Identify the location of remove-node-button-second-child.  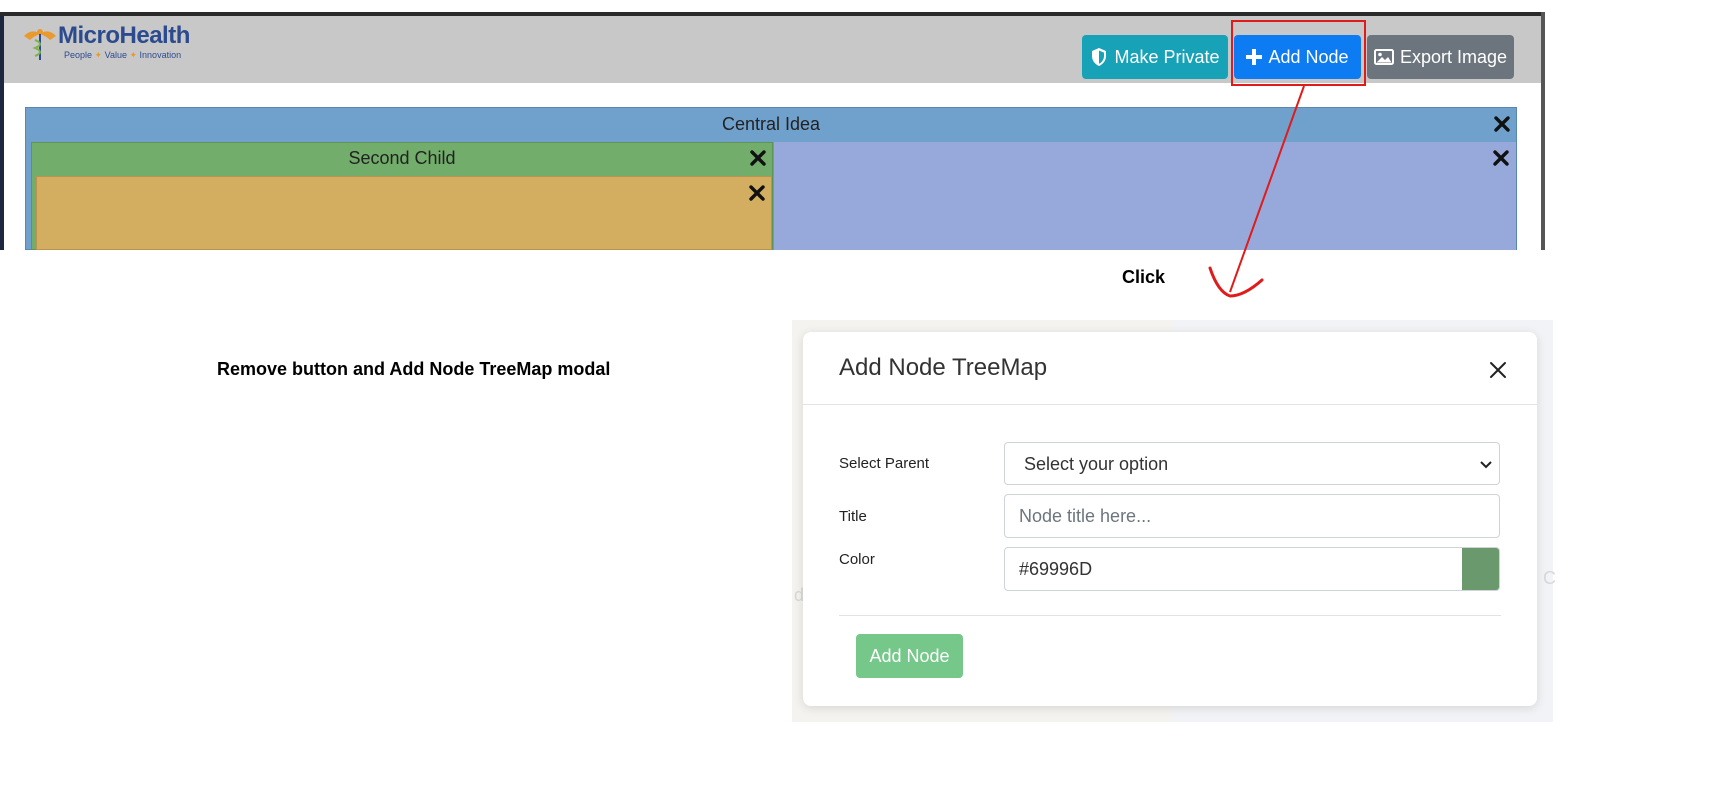
(758, 158).